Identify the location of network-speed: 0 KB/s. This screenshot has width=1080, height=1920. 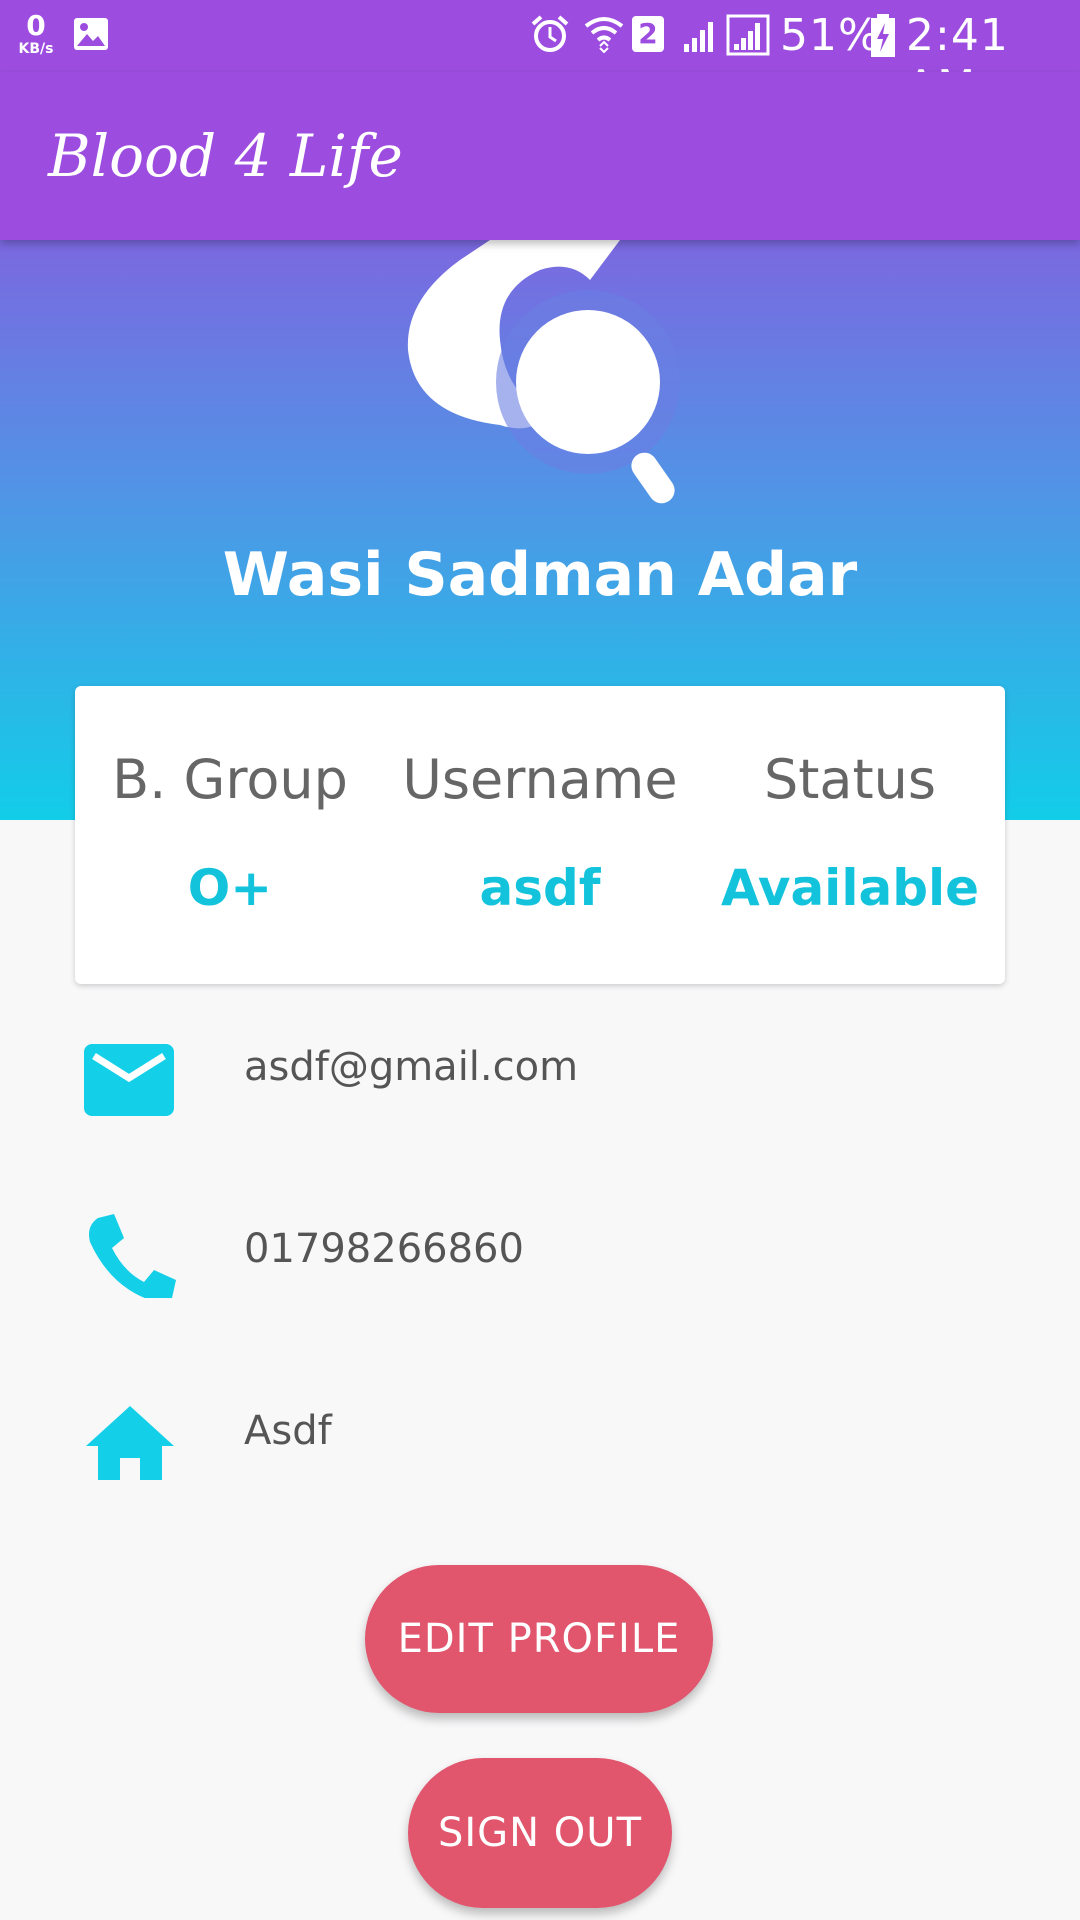
(36, 33).